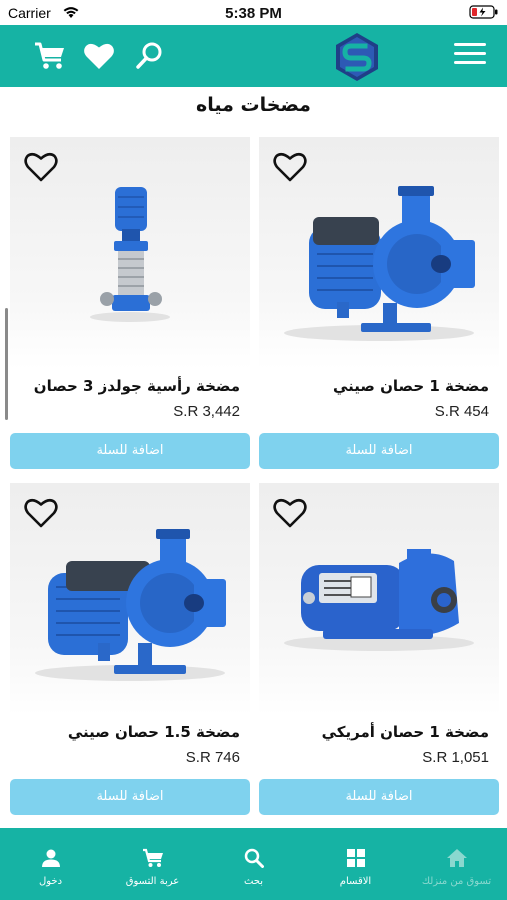 The image size is (507, 900). I want to click on tab-cart: عربة التسوق, so click(152, 864).